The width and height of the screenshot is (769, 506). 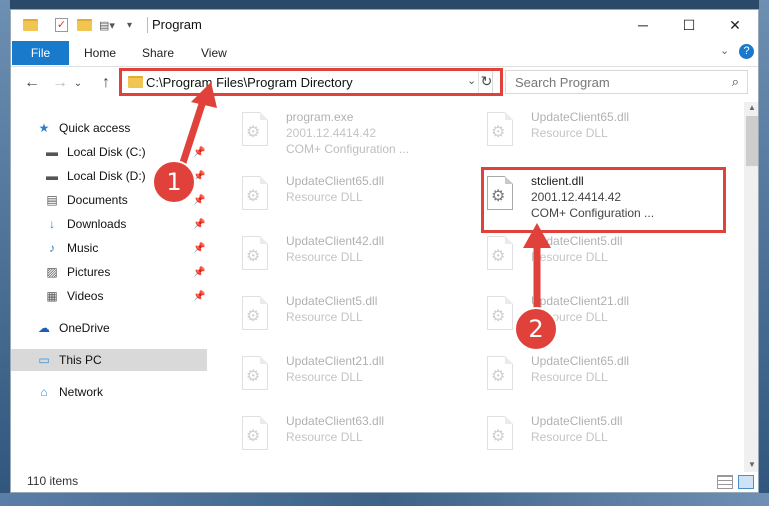 I want to click on file-name: UpdateClient21.dll, so click(x=335, y=361).